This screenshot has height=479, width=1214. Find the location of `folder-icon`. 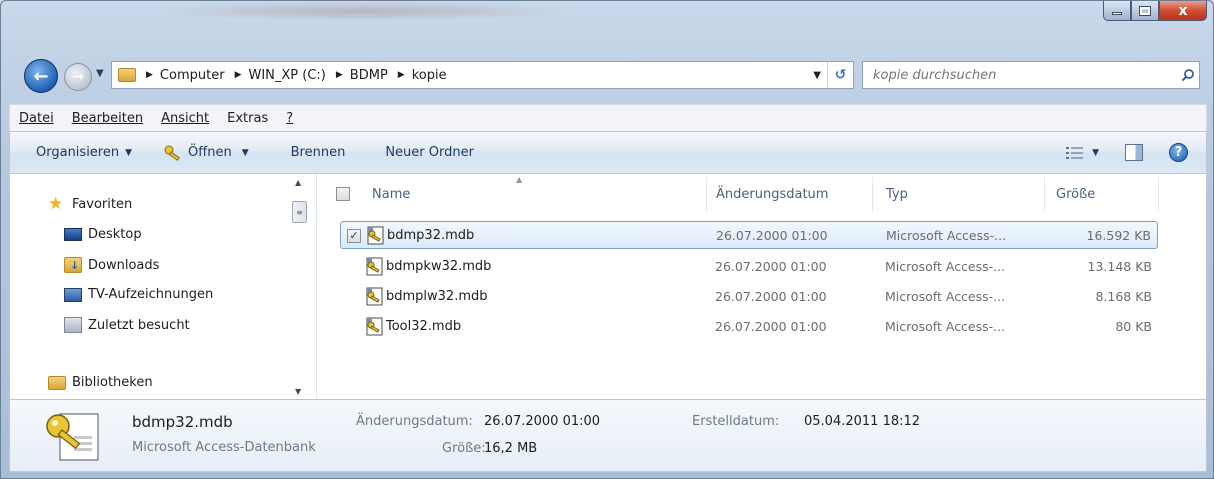

folder-icon is located at coordinates (127, 75).